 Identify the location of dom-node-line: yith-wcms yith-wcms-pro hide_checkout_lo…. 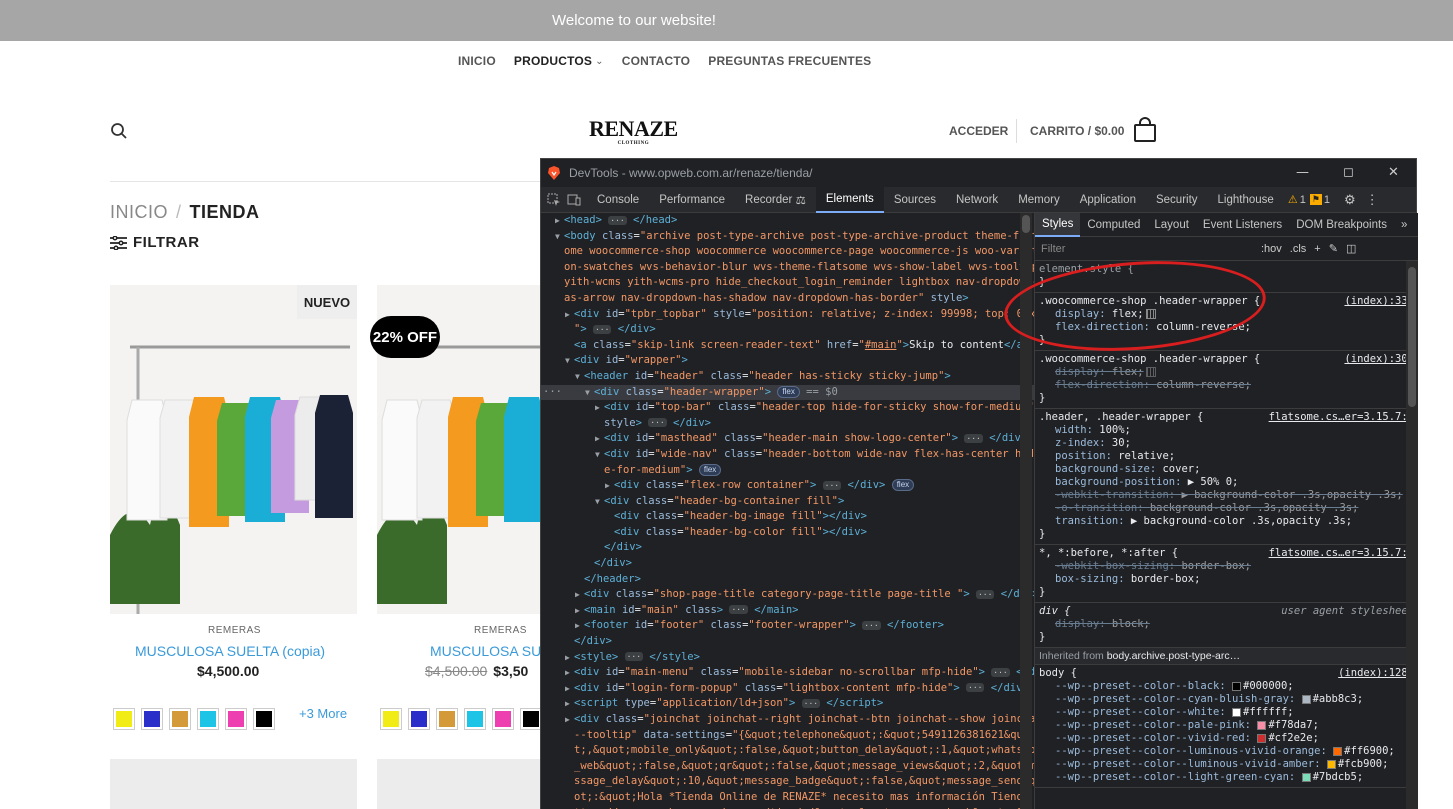
(787, 283).